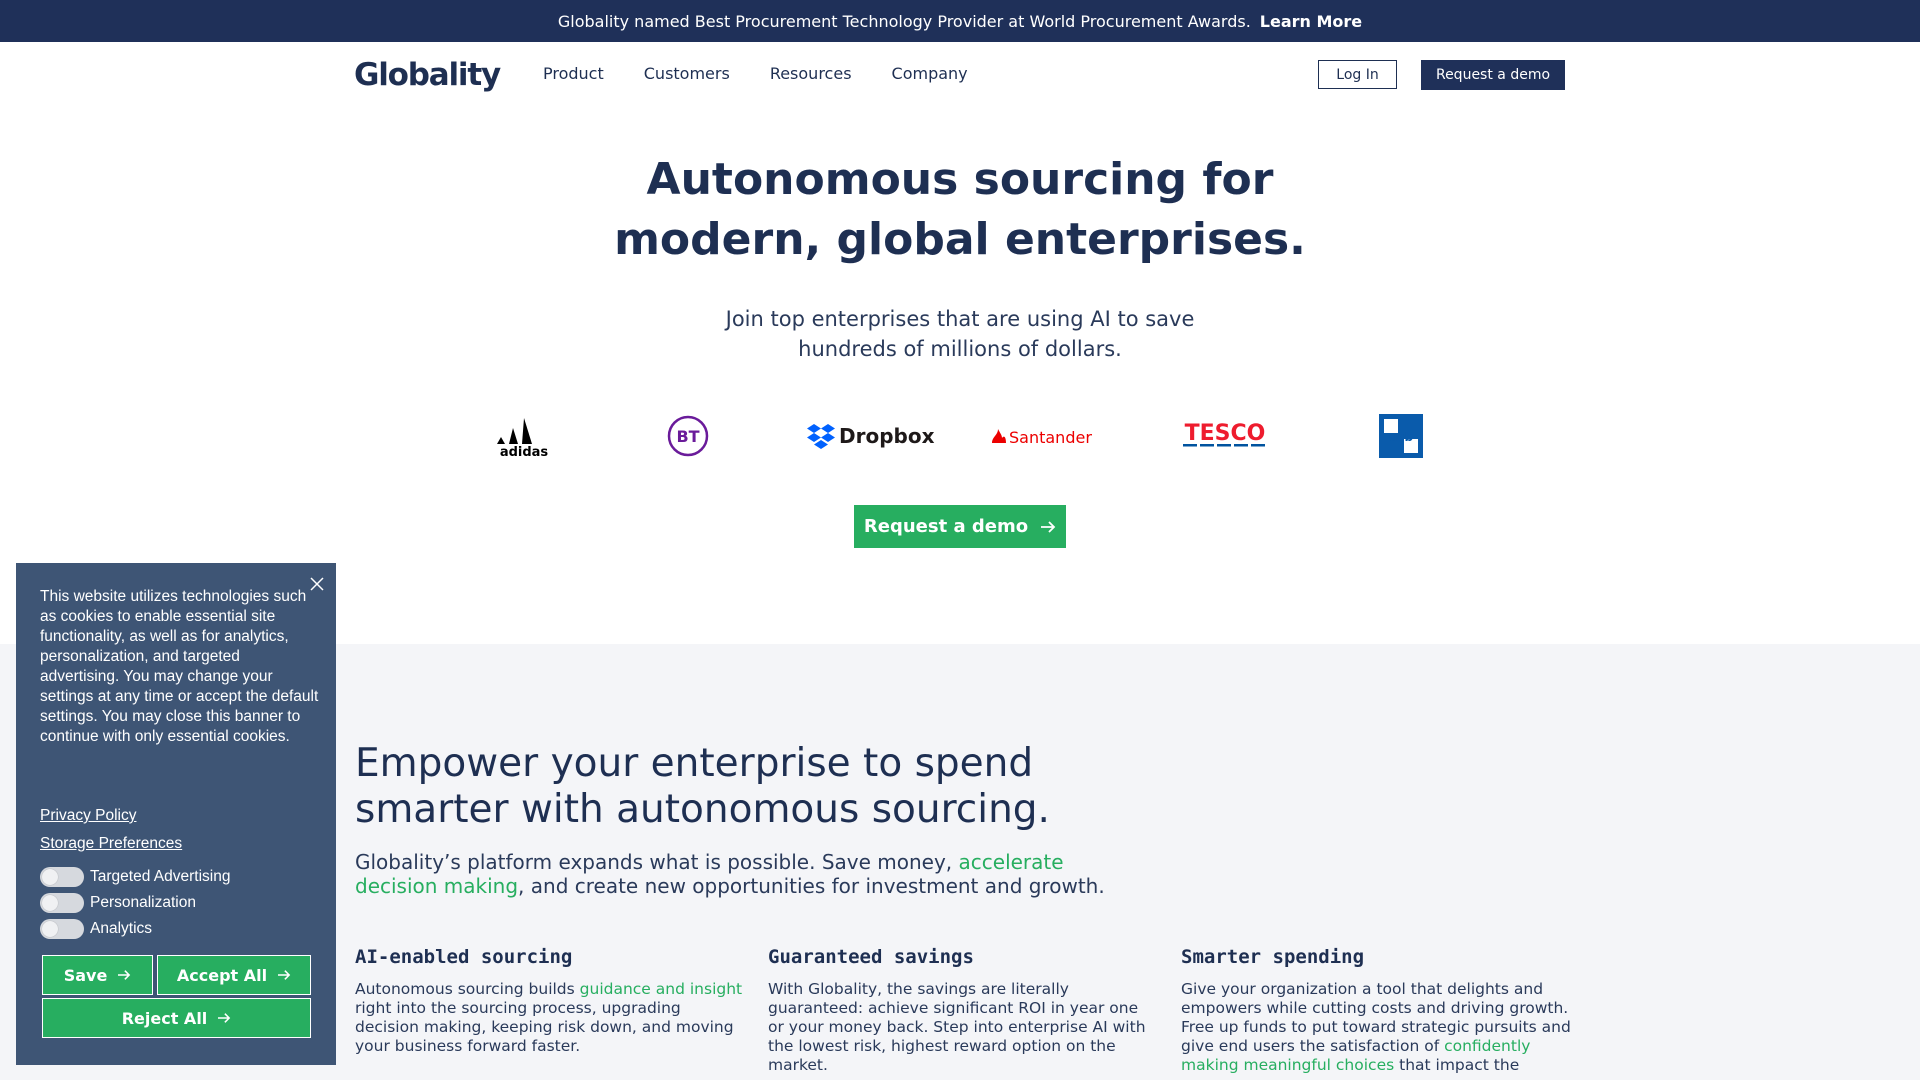  I want to click on ucb-wordmark: ucb, so click(1401, 437).